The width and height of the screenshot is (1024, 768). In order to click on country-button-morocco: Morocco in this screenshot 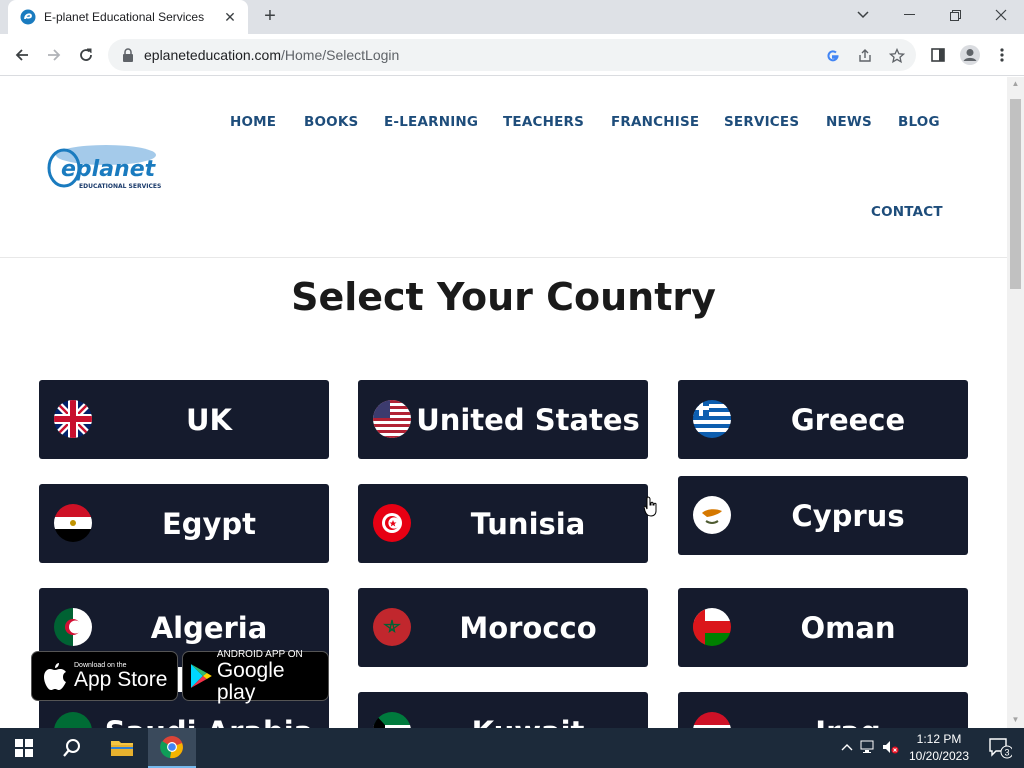, I will do `click(503, 627)`.